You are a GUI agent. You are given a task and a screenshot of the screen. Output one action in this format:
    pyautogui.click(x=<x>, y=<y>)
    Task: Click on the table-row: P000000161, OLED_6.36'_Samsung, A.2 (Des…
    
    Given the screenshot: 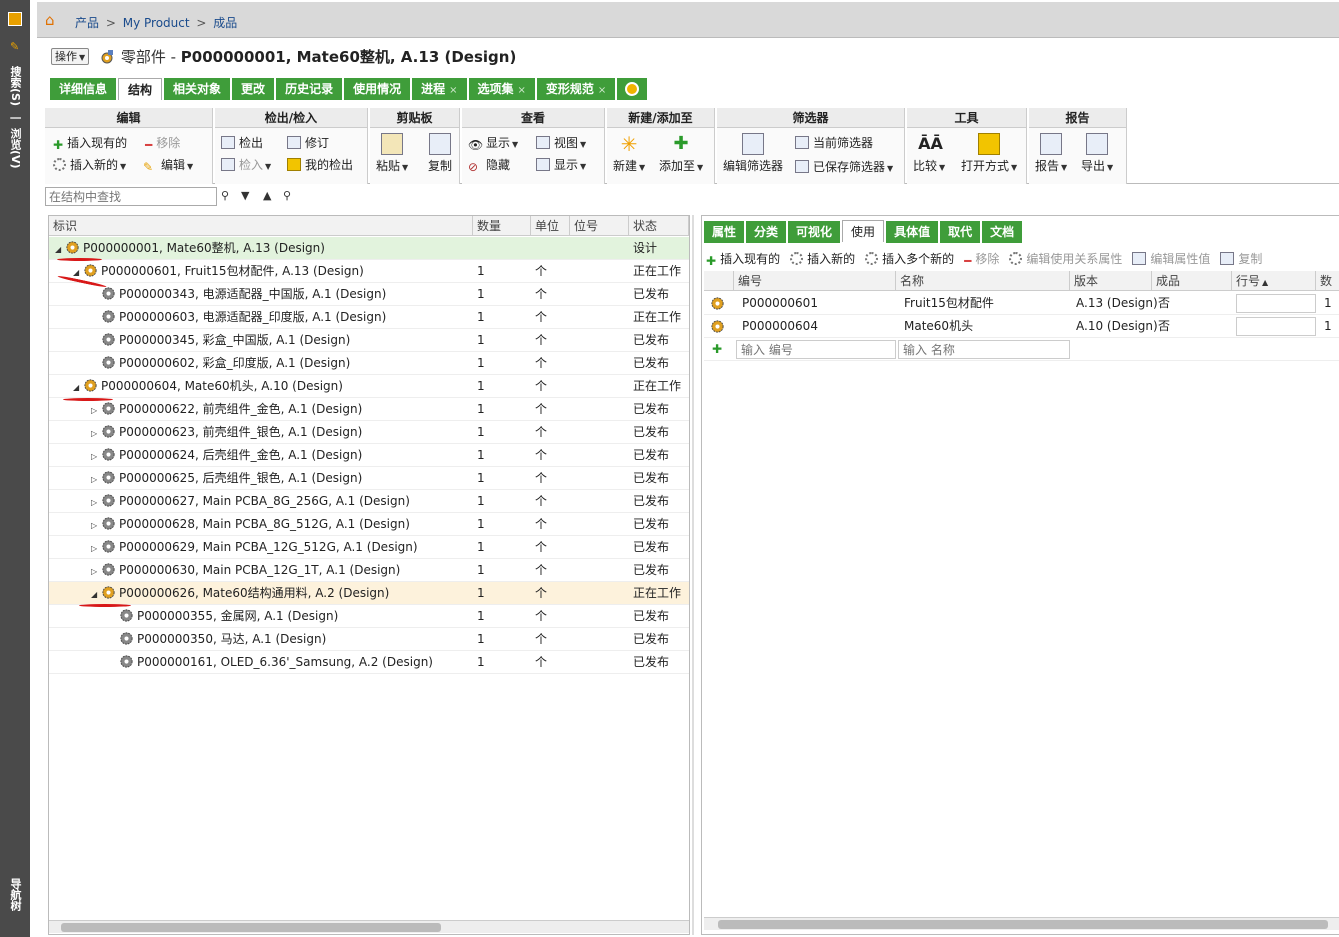 What is the action you would take?
    pyautogui.click(x=369, y=662)
    